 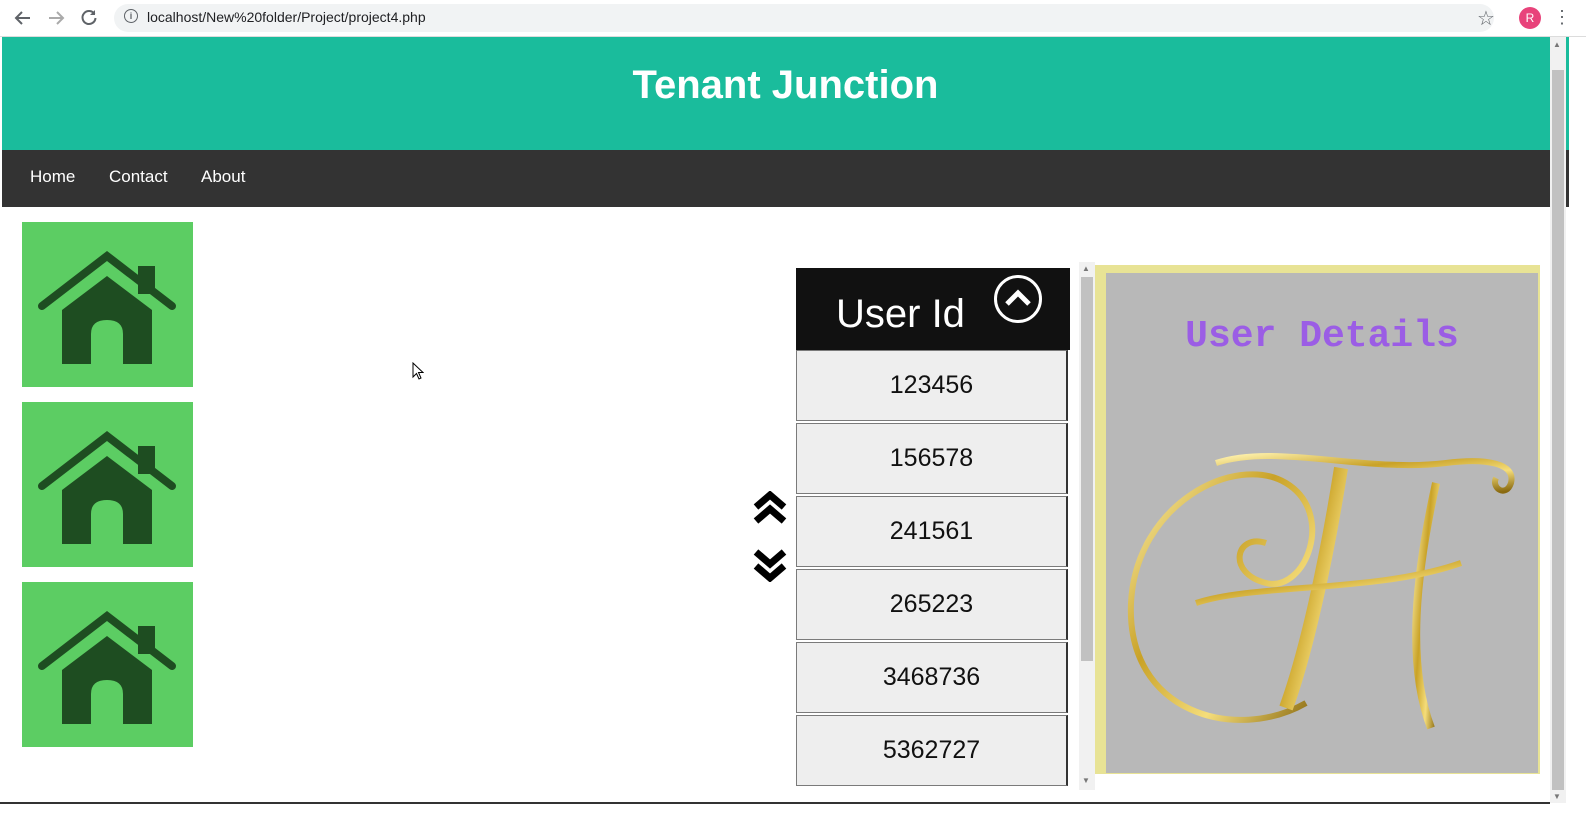 I want to click on user-id-header: User Id, so click(x=933, y=309).